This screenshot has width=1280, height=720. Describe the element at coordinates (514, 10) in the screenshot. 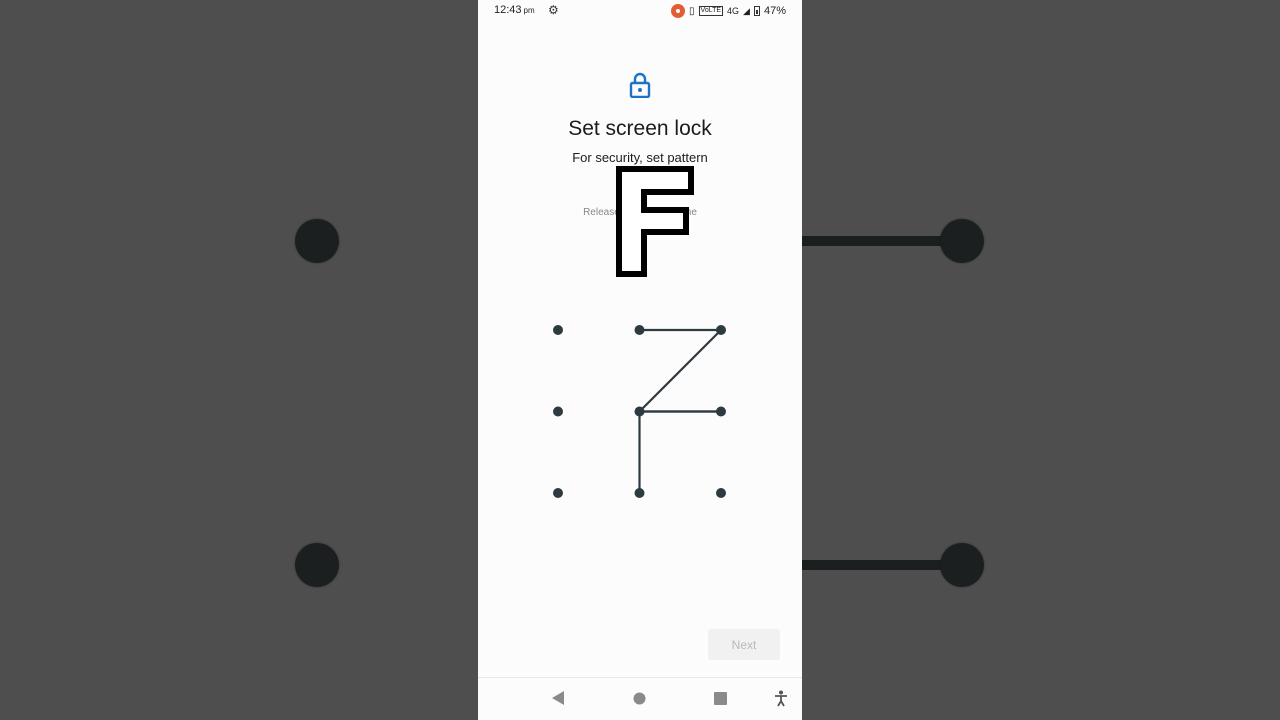

I see `status-time: 12:43 pm` at that location.